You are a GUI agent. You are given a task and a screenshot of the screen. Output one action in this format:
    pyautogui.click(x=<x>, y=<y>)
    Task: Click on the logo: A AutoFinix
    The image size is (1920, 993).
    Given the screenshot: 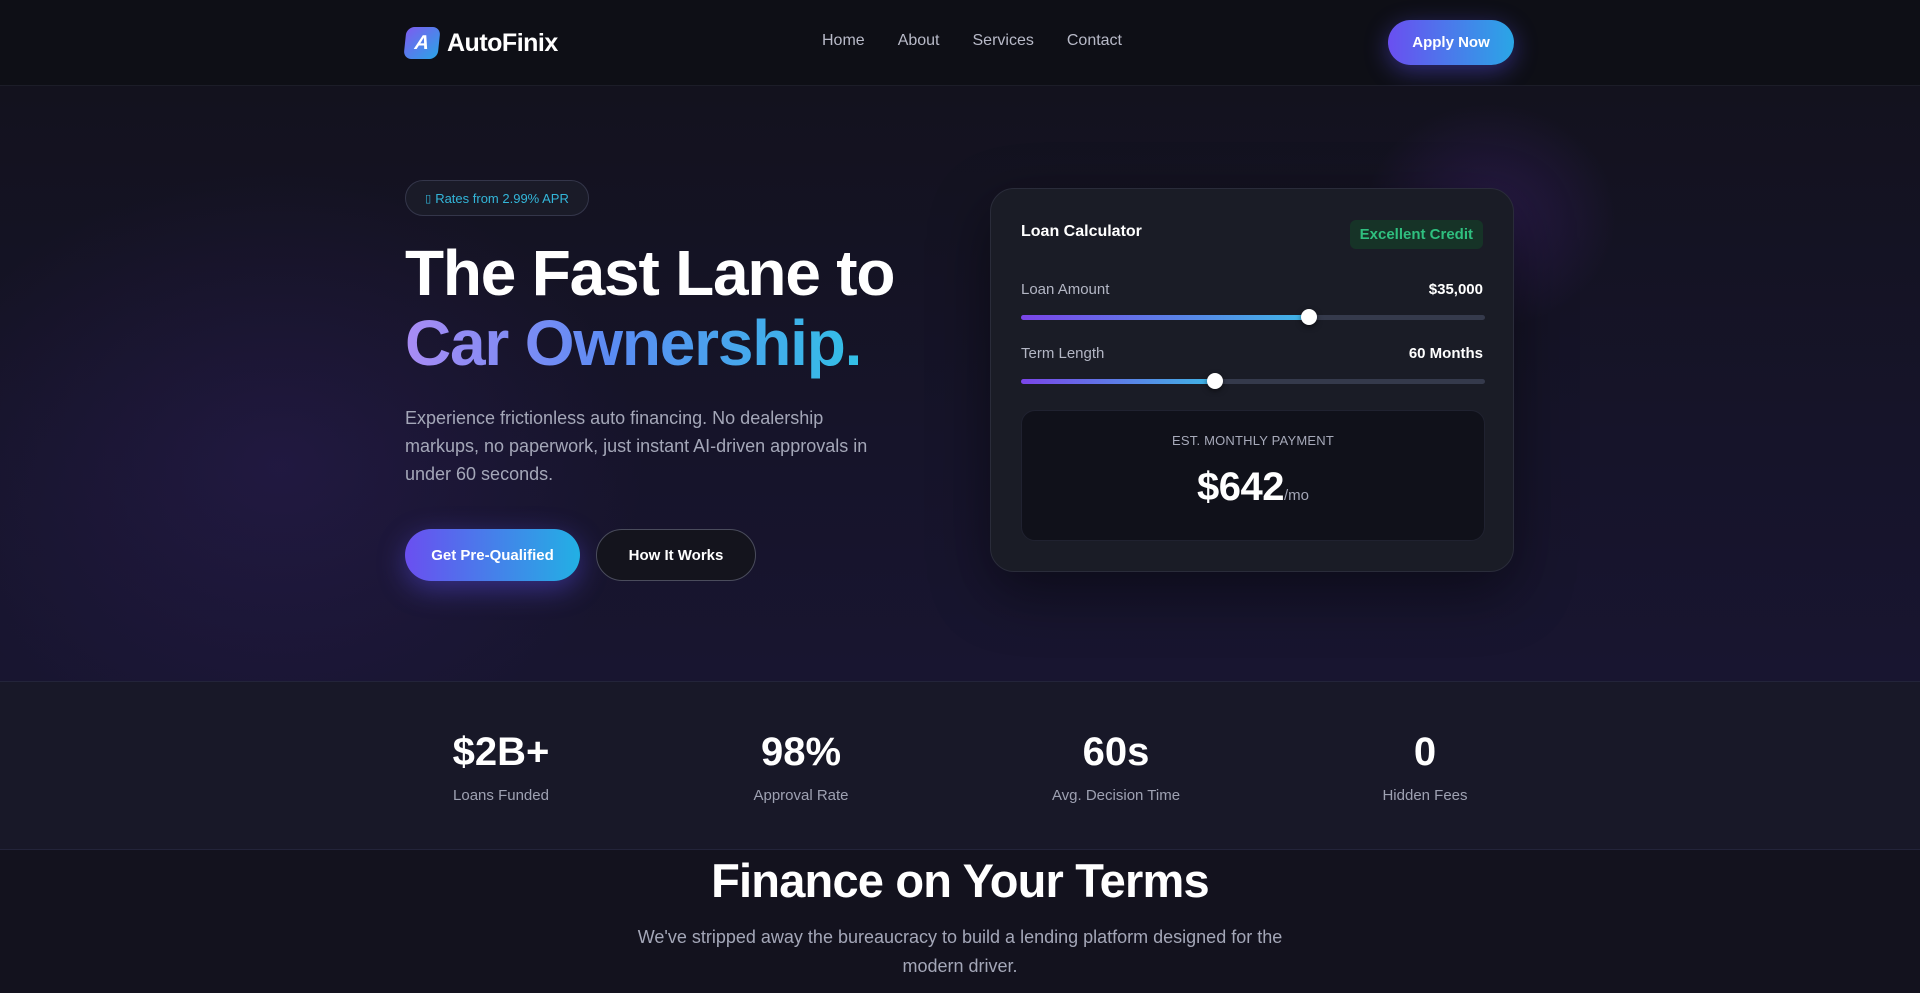 What is the action you would take?
    pyautogui.click(x=480, y=43)
    